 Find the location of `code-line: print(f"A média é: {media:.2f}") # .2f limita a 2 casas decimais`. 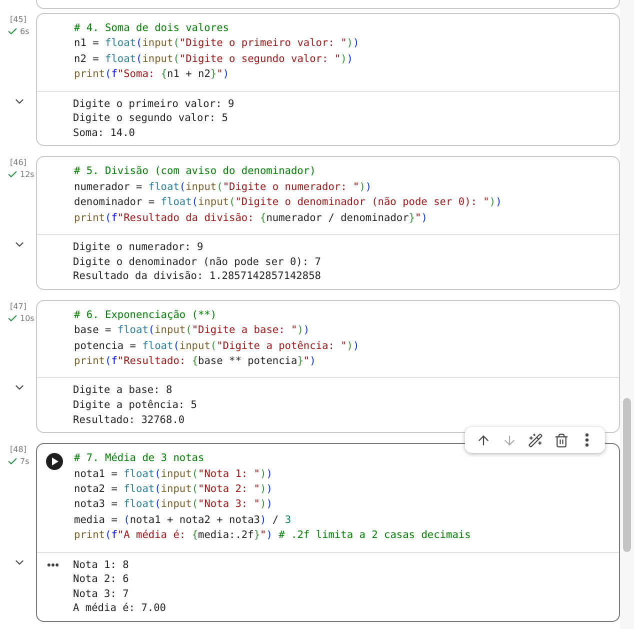

code-line: print(f"A média é: {media:.2f}") # .2f limita a 2 casas decimais is located at coordinates (273, 536).